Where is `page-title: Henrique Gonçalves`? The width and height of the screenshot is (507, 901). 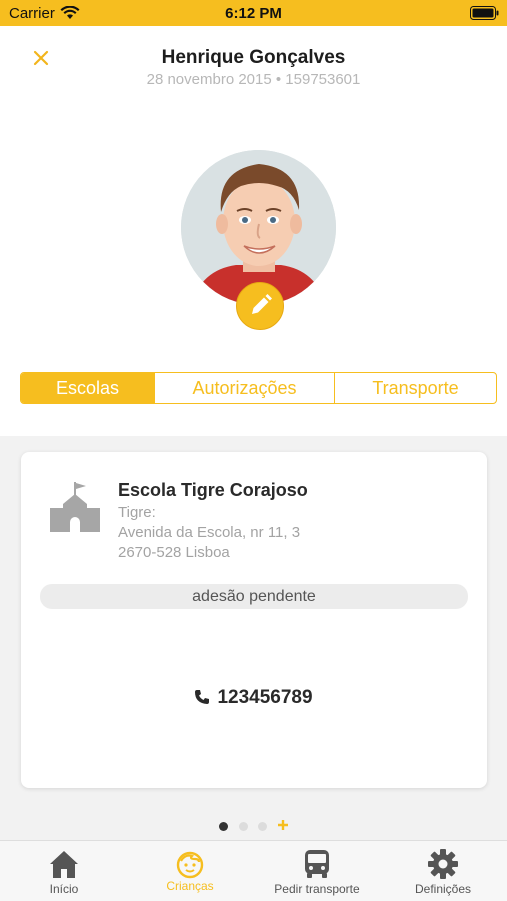 page-title: Henrique Gonçalves is located at coordinates (253, 57).